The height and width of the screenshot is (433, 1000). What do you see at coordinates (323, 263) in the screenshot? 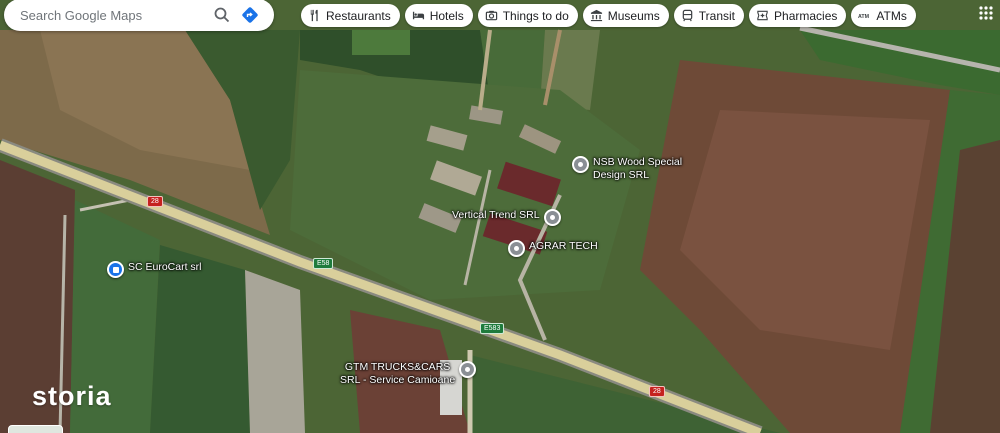
I see `road-sign-e58: E58` at bounding box center [323, 263].